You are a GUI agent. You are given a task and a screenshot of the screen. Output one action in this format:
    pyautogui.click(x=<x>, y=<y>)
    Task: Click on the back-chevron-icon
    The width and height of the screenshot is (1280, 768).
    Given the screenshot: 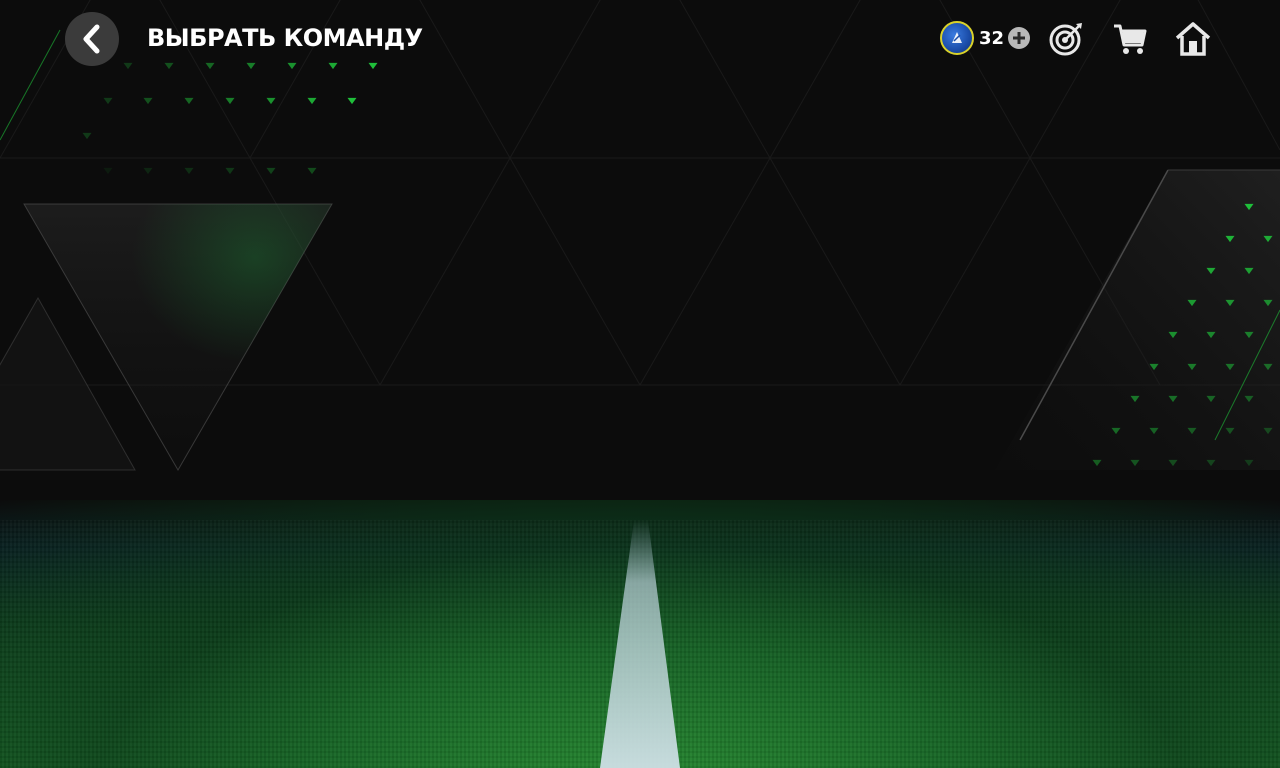 What is the action you would take?
    pyautogui.click(x=91, y=39)
    